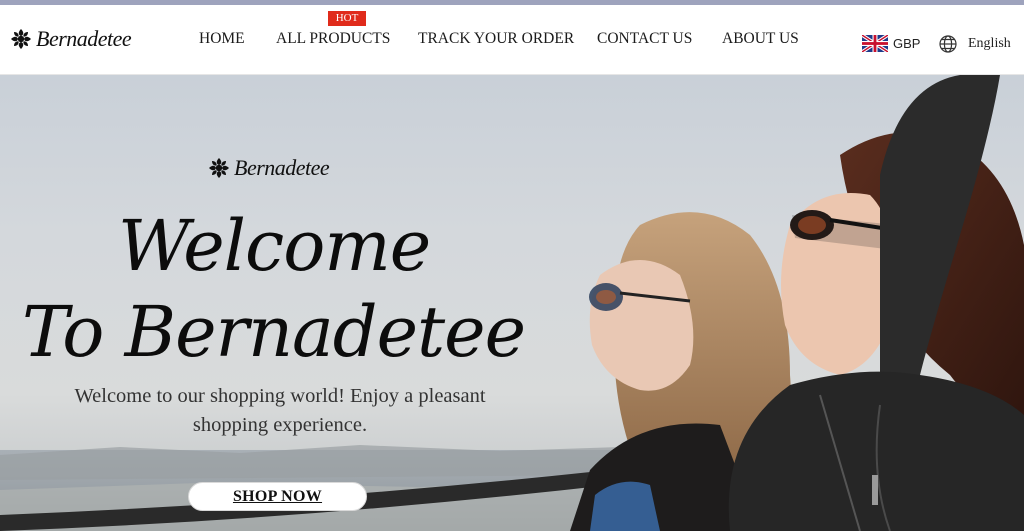  I want to click on globe-icon, so click(948, 44).